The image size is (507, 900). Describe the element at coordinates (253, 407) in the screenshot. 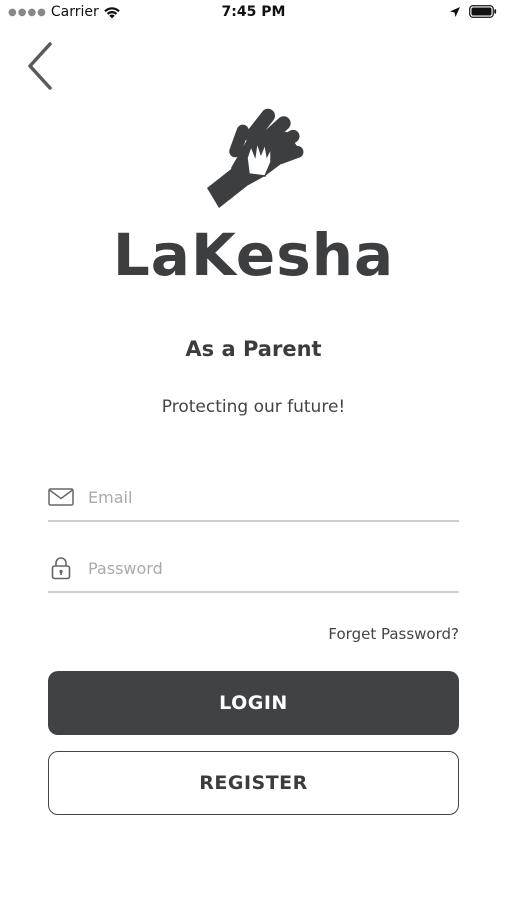

I see `page-subtitle: Protecting our future!` at that location.